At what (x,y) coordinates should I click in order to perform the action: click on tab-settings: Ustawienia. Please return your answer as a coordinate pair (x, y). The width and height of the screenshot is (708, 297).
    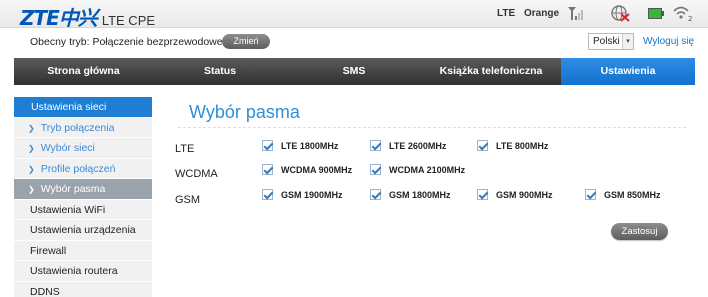
    Looking at the image, I should click on (628, 71).